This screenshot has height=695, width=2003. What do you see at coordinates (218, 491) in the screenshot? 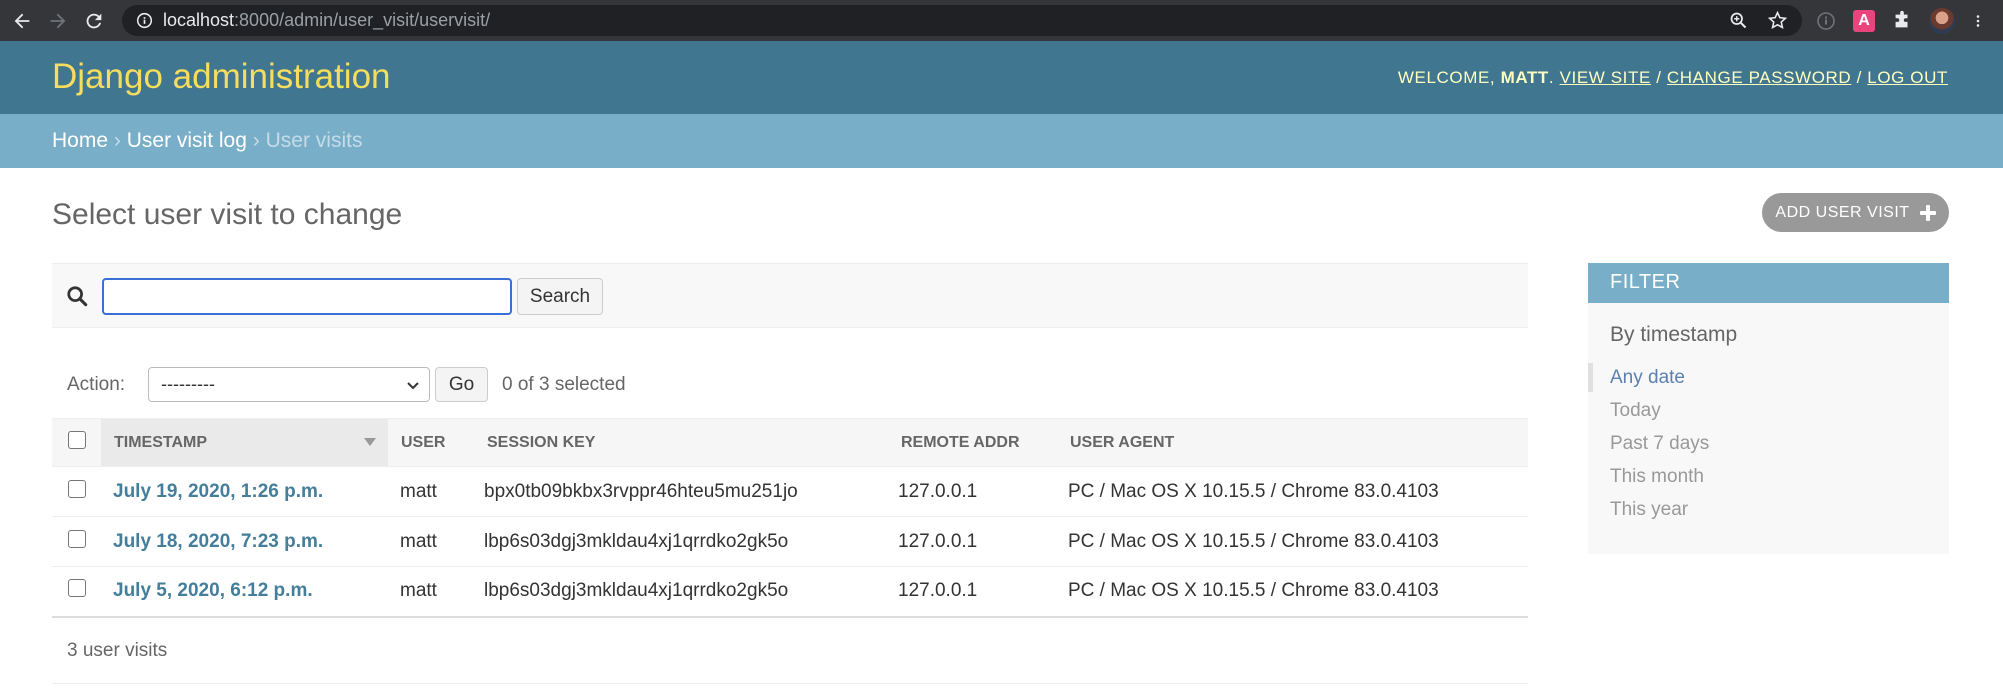
I see `timestamp-link: July 19, 2020, 1:26 p.m.` at bounding box center [218, 491].